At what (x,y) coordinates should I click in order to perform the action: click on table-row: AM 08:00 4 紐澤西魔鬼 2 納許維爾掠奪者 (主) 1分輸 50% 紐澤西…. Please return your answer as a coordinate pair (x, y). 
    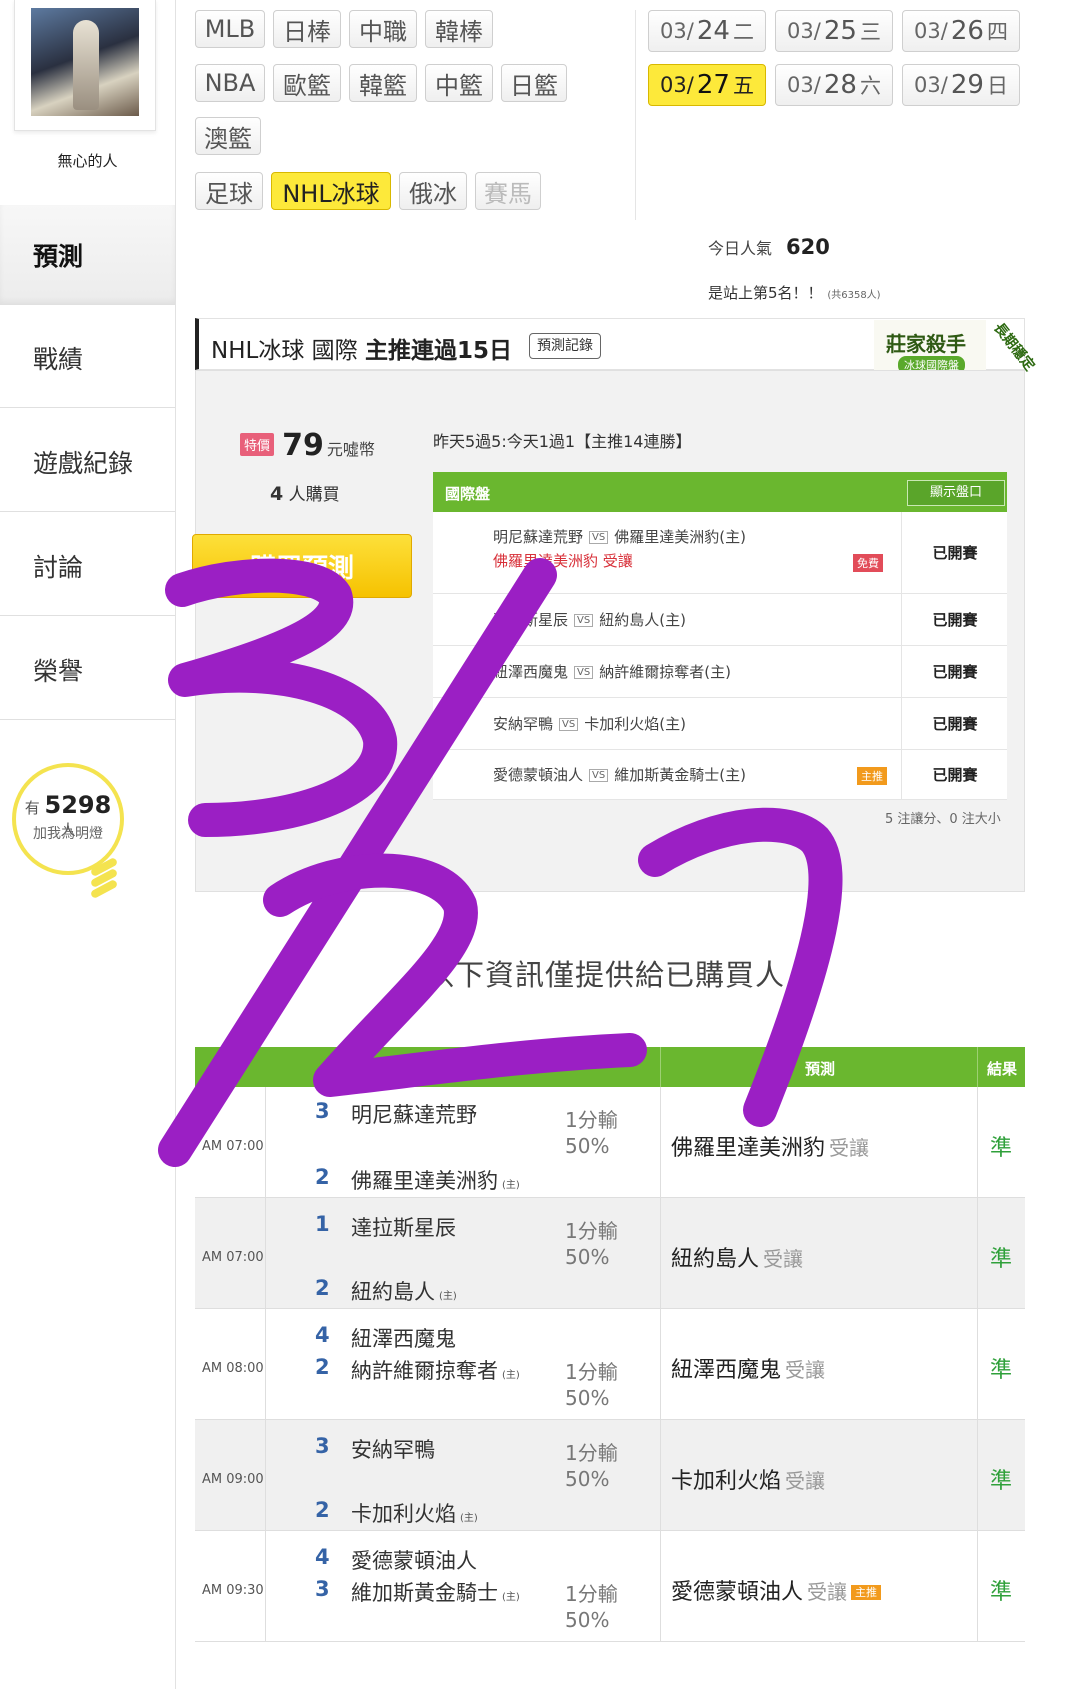
    Looking at the image, I should click on (610, 1364).